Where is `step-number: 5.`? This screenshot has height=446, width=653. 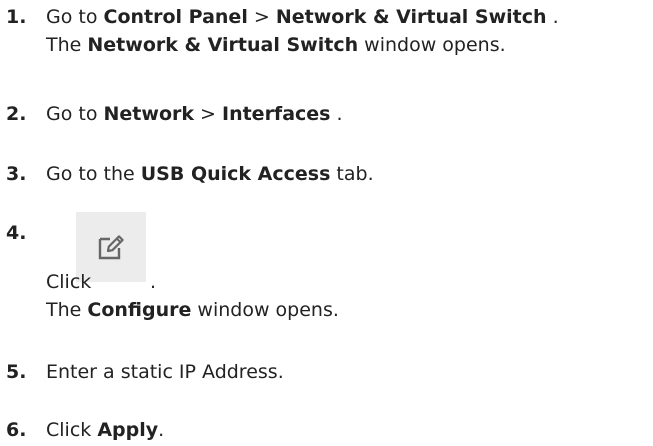
step-number: 5. is located at coordinates (16, 372).